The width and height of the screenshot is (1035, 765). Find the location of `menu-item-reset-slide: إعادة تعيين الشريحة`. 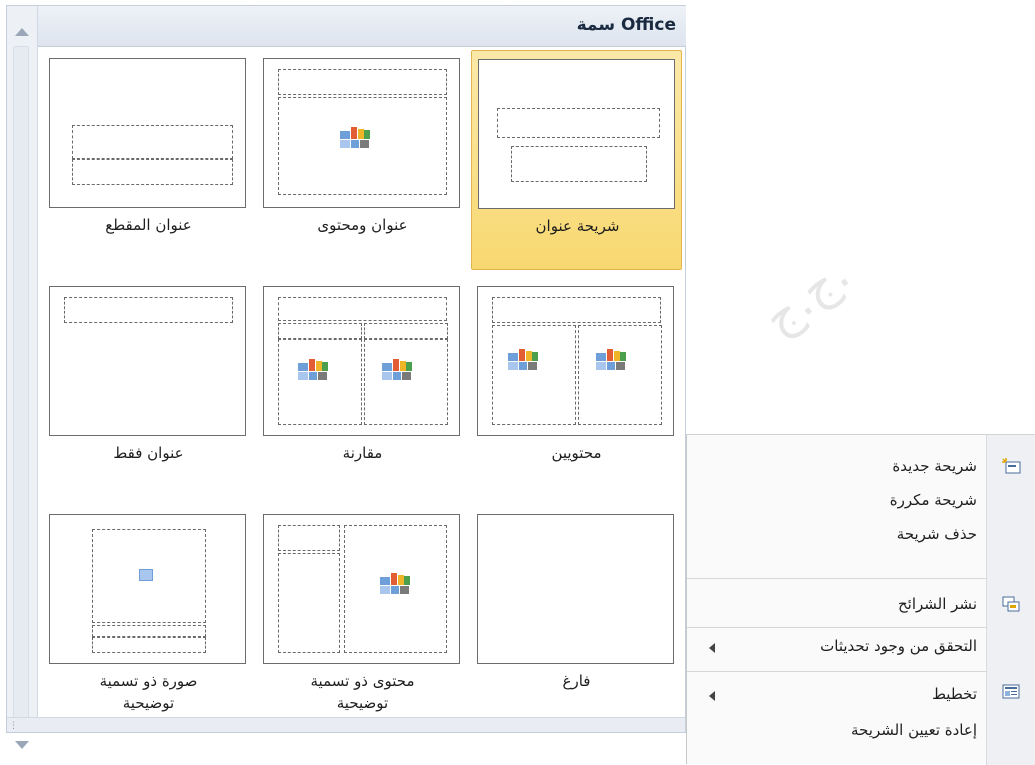

menu-item-reset-slide: إعادة تعيين الشريحة is located at coordinates (837, 732).